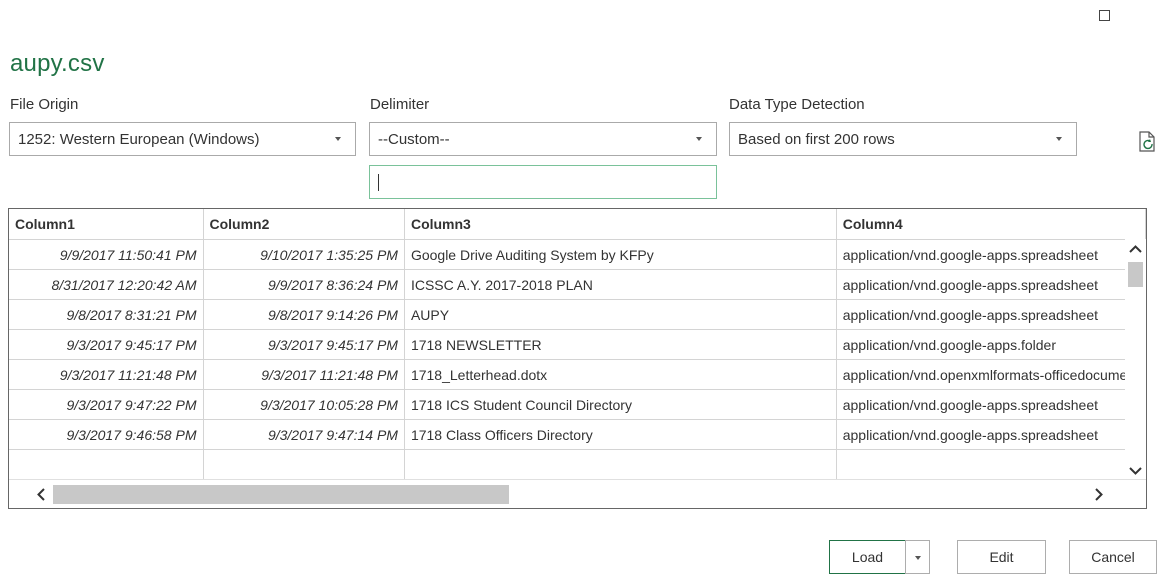  I want to click on delimiter-value: --Custom--, so click(414, 139).